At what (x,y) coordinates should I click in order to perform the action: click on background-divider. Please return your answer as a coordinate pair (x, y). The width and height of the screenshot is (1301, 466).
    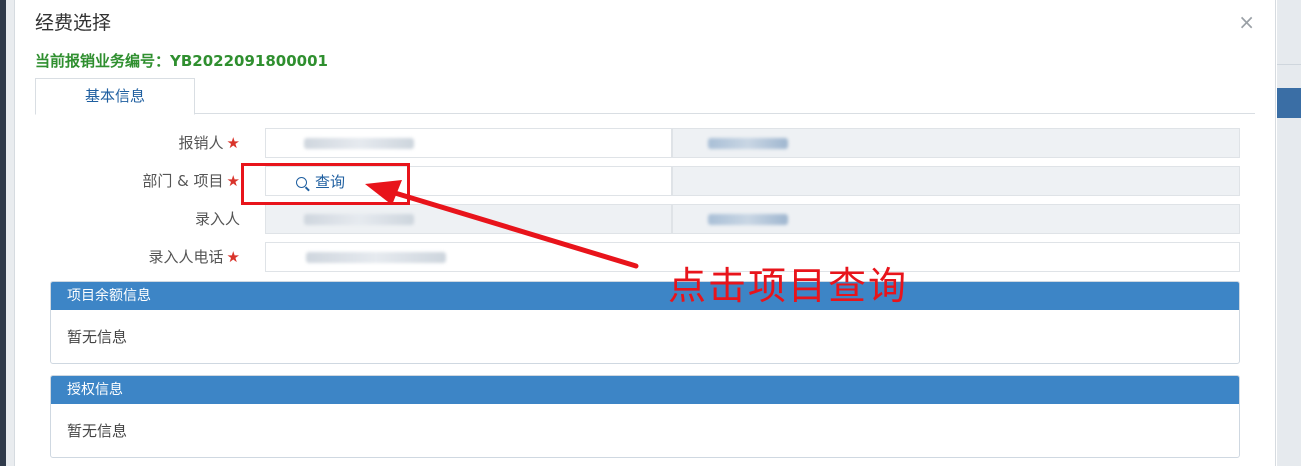
    Looking at the image, I should click on (1289, 64).